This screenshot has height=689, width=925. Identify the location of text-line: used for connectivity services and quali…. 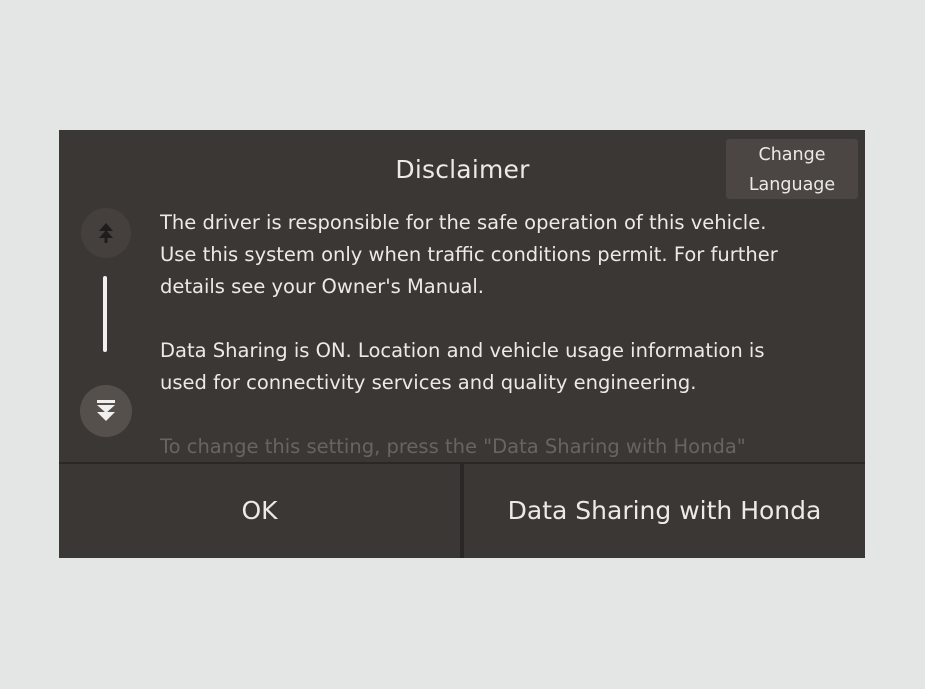
(428, 382).